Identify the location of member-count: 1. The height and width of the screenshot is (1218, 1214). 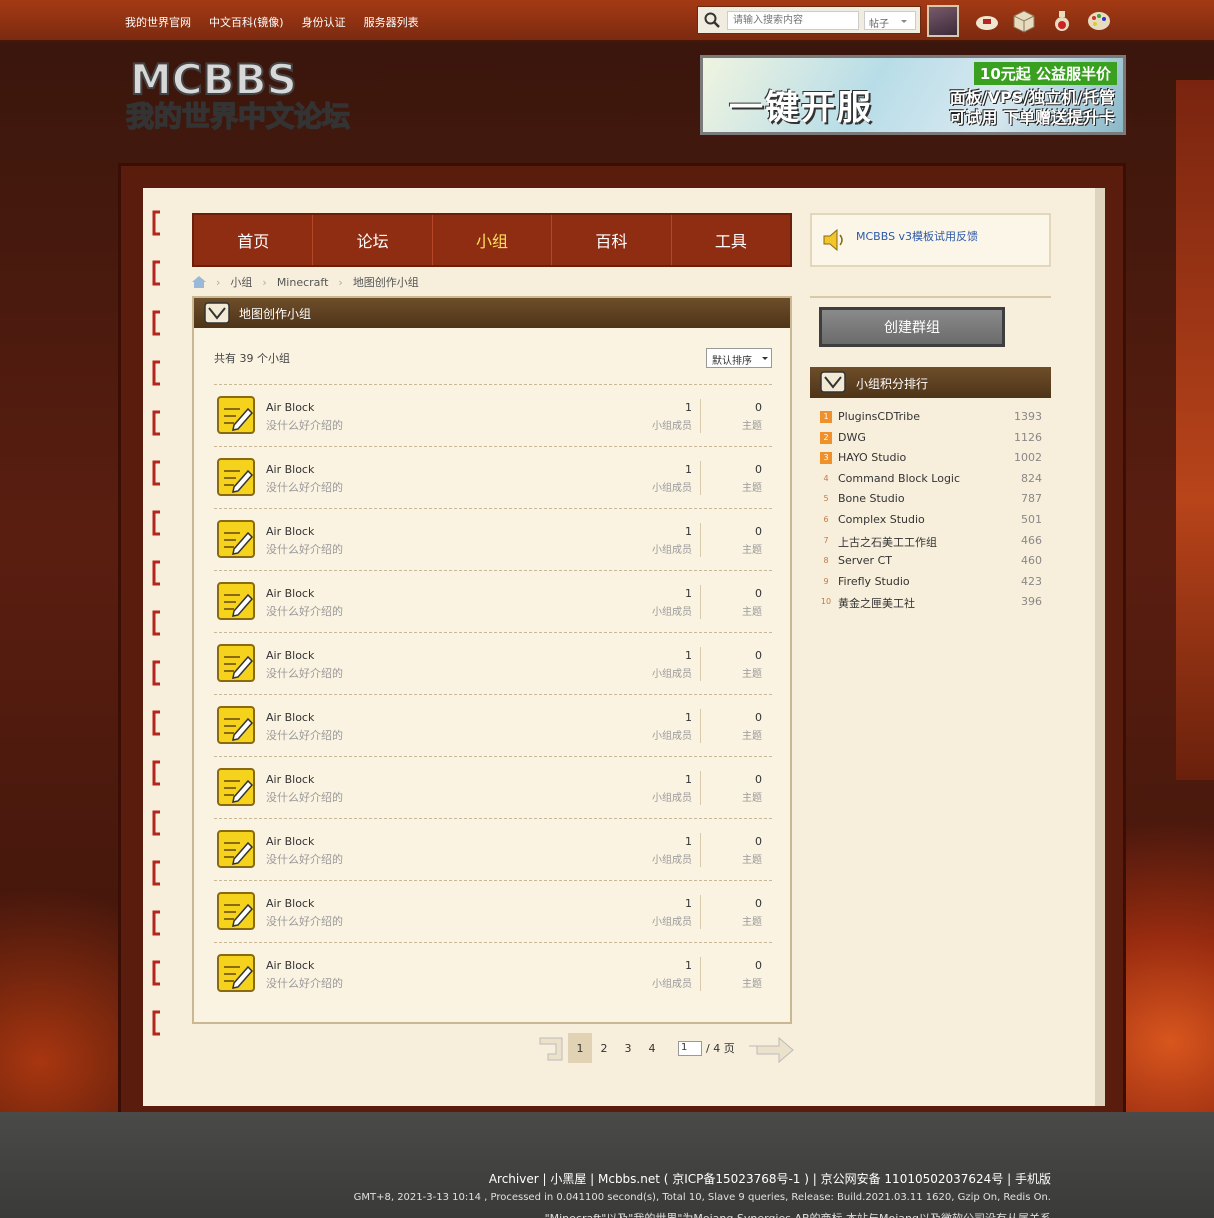
(688, 841).